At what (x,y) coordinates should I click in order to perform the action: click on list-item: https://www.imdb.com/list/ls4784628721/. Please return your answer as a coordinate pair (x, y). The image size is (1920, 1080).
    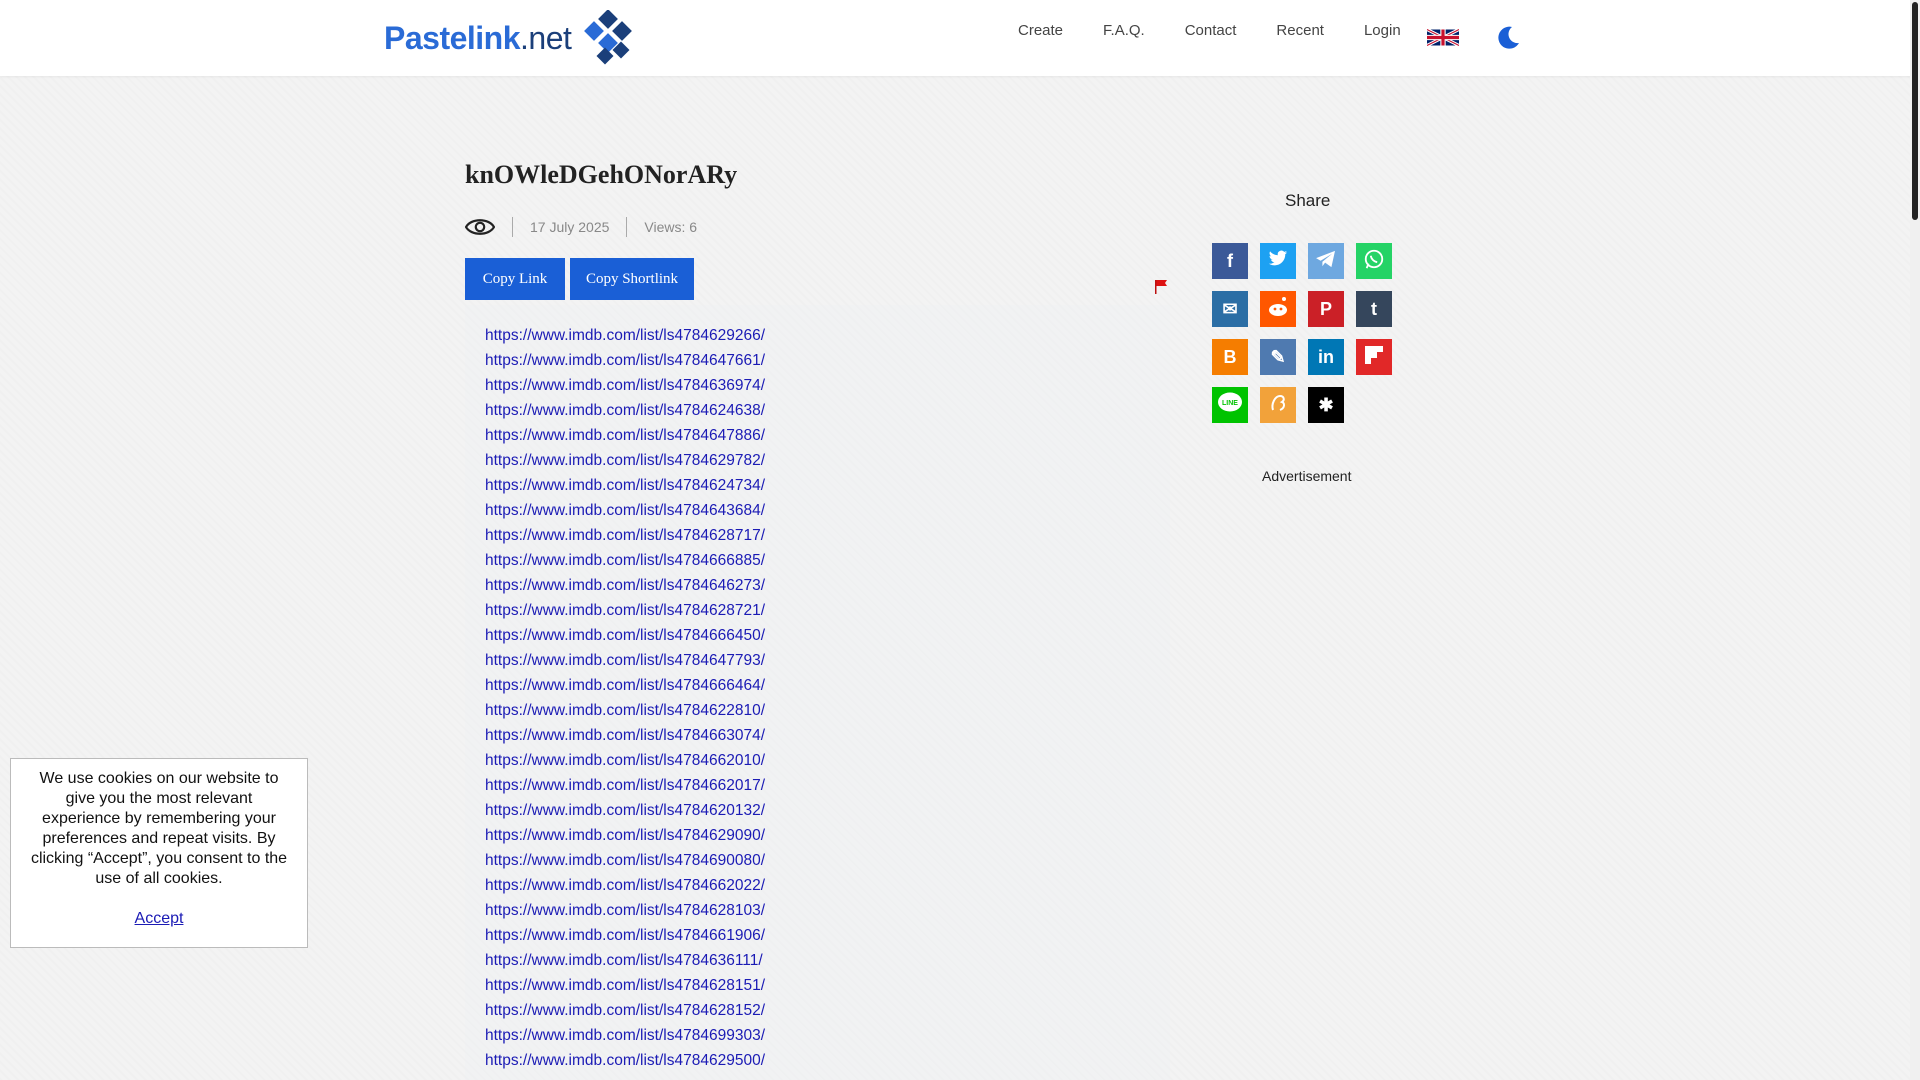
    Looking at the image, I should click on (625, 612).